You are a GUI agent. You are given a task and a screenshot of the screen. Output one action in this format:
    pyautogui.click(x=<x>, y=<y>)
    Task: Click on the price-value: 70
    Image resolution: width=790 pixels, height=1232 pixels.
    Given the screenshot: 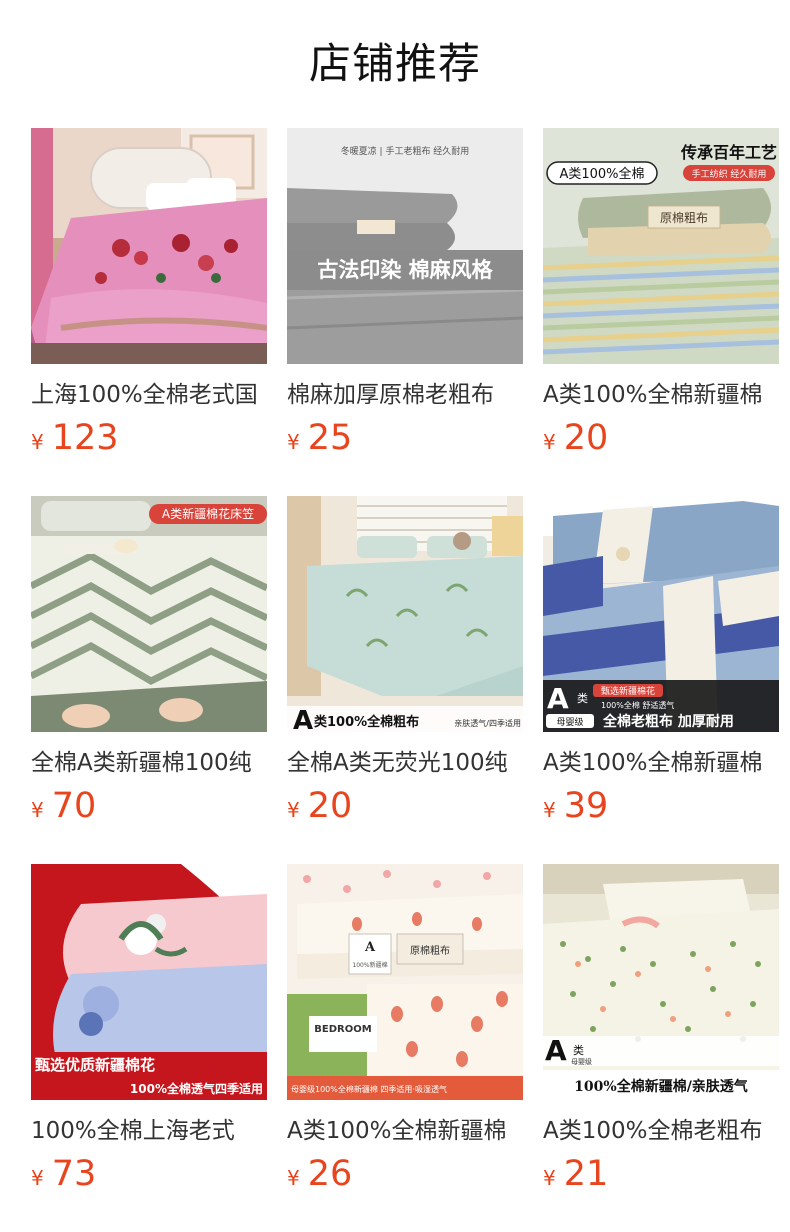 What is the action you would take?
    pyautogui.click(x=74, y=806)
    